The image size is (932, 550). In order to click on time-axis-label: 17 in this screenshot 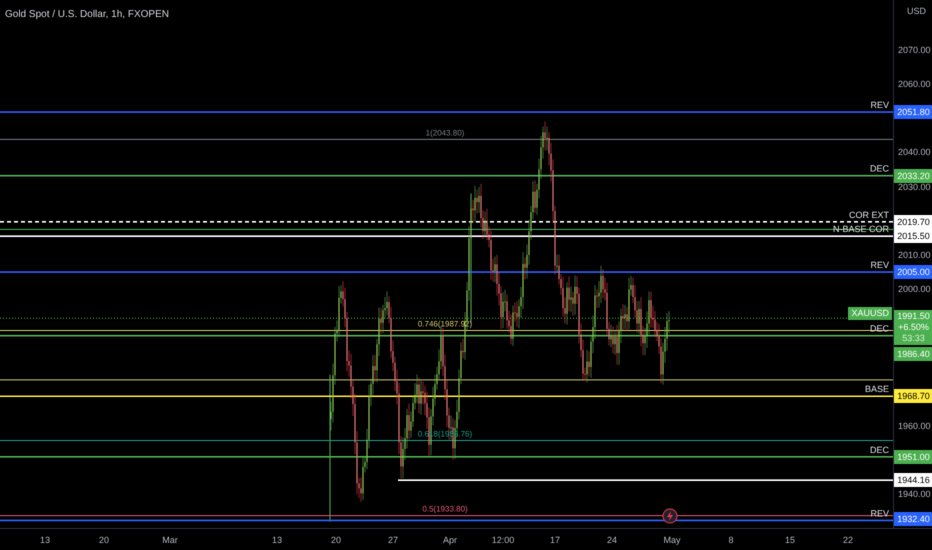, I will do `click(555, 540)`.